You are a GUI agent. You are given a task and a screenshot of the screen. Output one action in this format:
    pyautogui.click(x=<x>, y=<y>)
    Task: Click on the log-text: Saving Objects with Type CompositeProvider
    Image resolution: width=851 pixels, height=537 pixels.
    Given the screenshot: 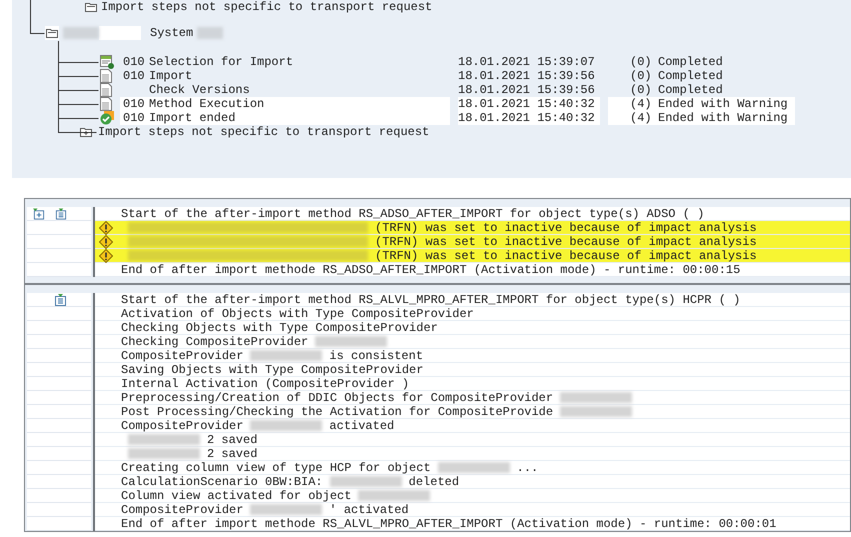 What is the action you would take?
    pyautogui.click(x=272, y=369)
    